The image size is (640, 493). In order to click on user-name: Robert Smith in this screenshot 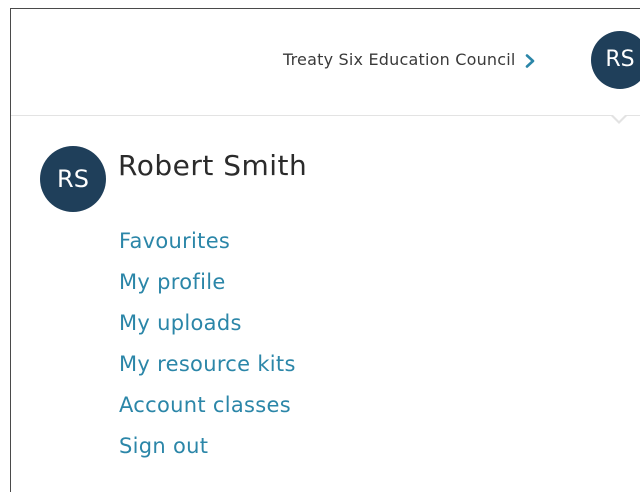, I will do `click(213, 165)`.